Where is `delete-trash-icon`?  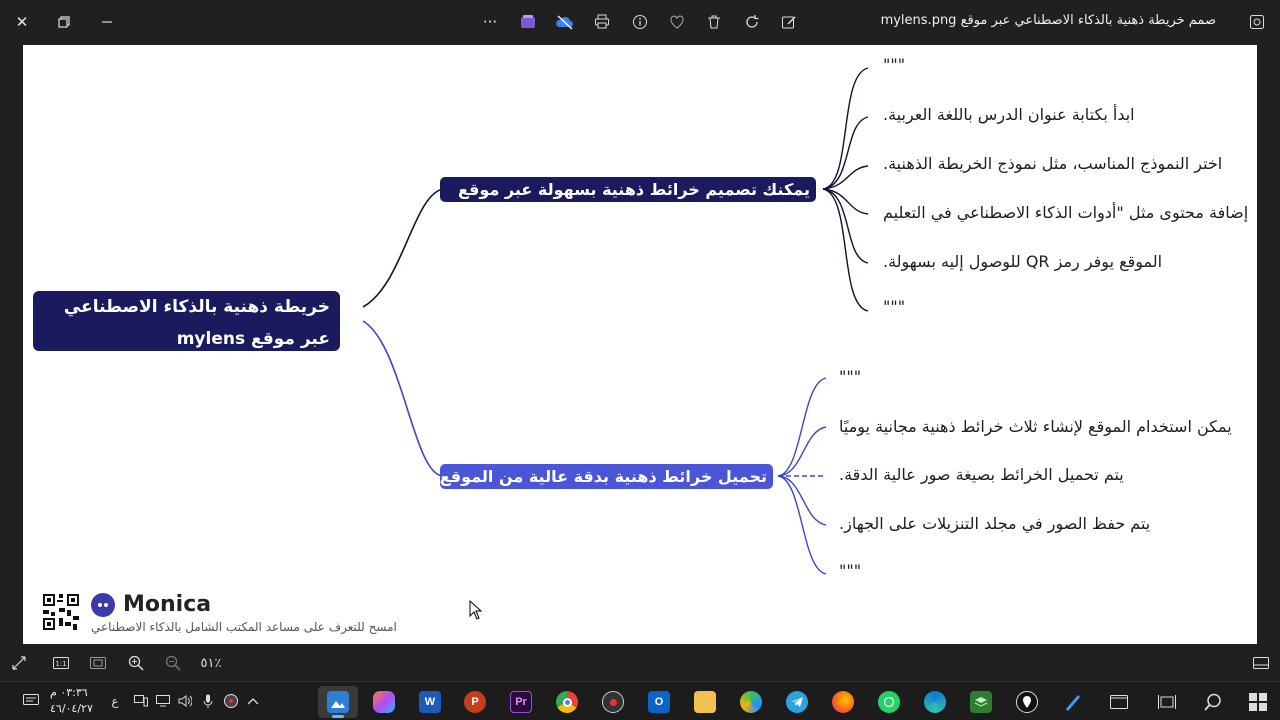 delete-trash-icon is located at coordinates (714, 22).